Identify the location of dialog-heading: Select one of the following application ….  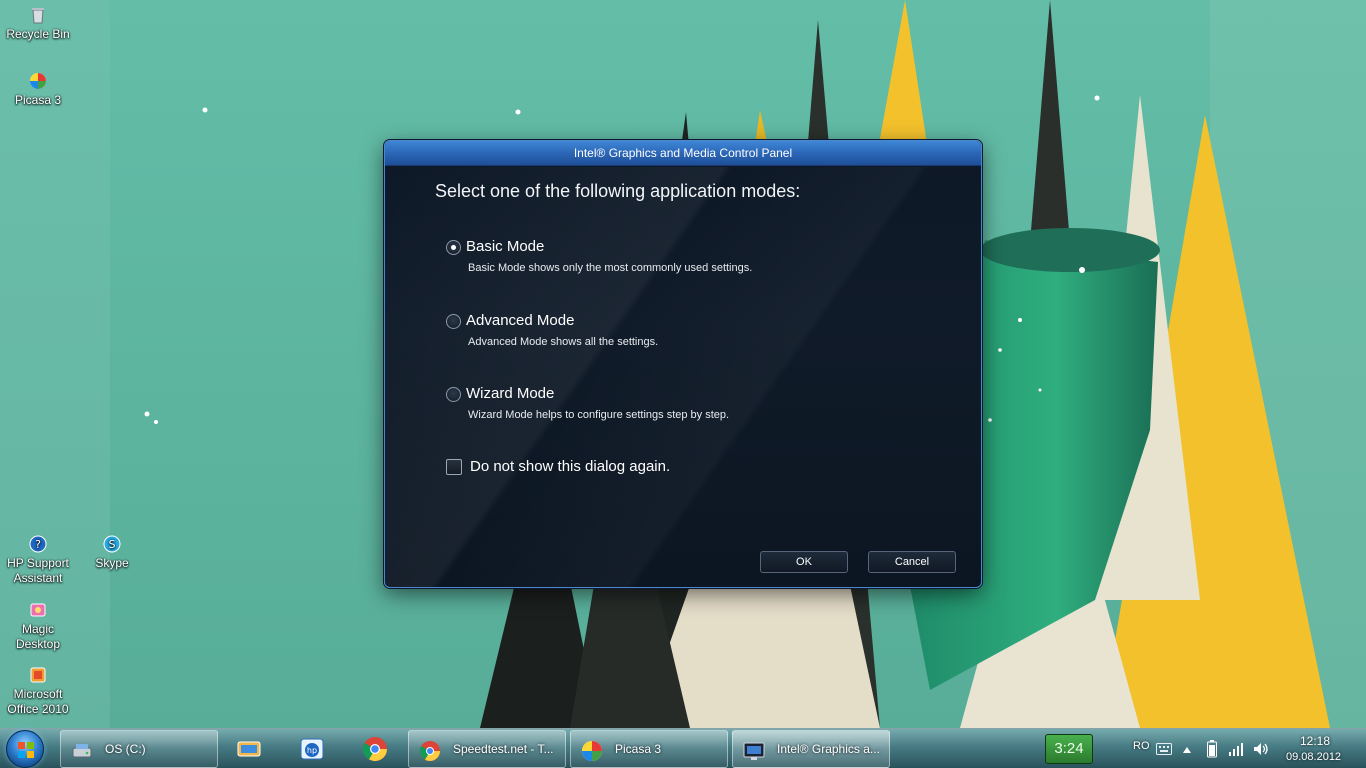
(618, 191).